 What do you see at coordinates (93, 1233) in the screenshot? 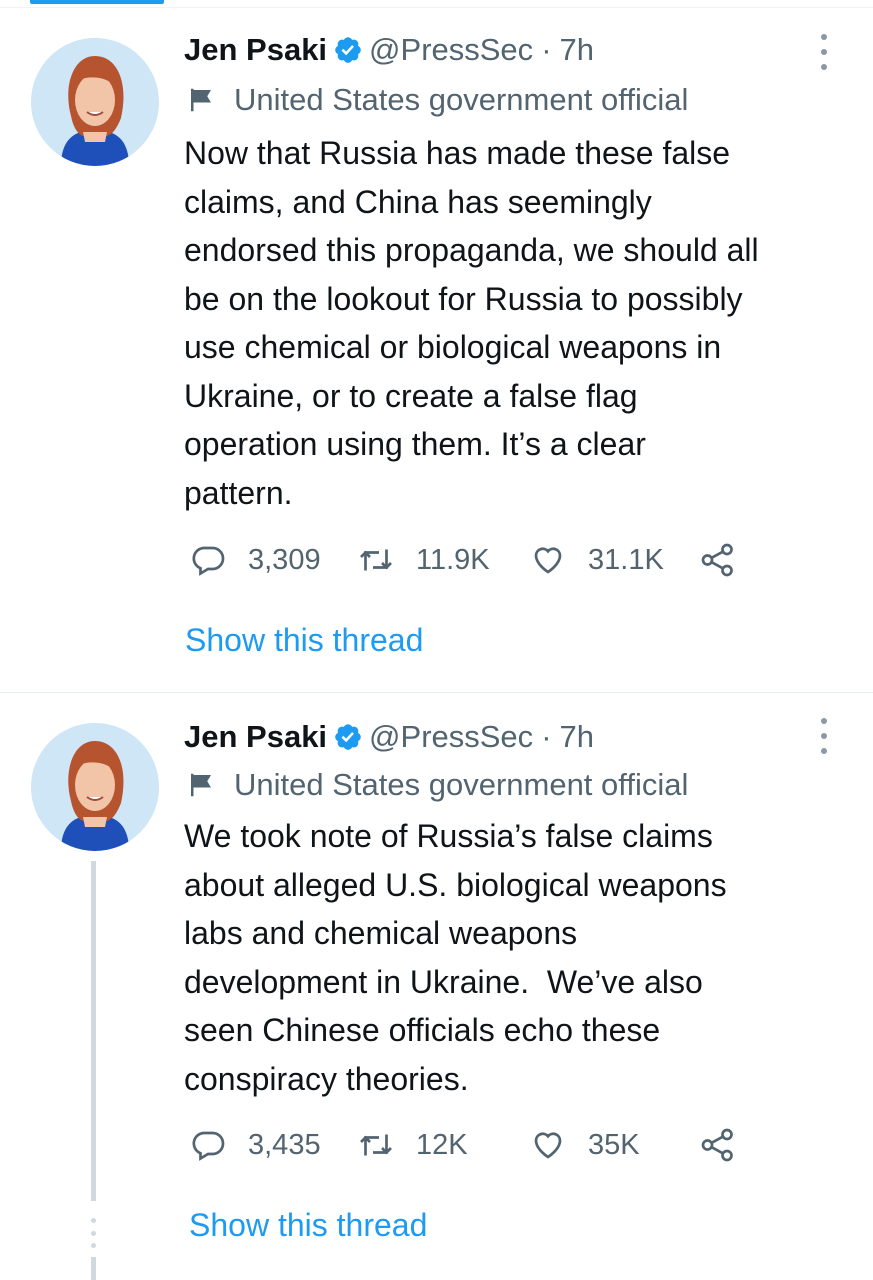
I see `thread-gap-dots-icon` at bounding box center [93, 1233].